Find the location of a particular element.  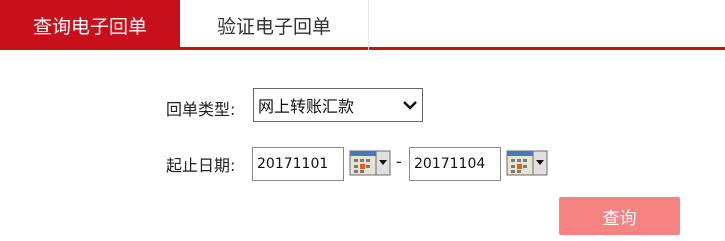

receipt-type-value: 网上转账汇款 is located at coordinates (306, 106).